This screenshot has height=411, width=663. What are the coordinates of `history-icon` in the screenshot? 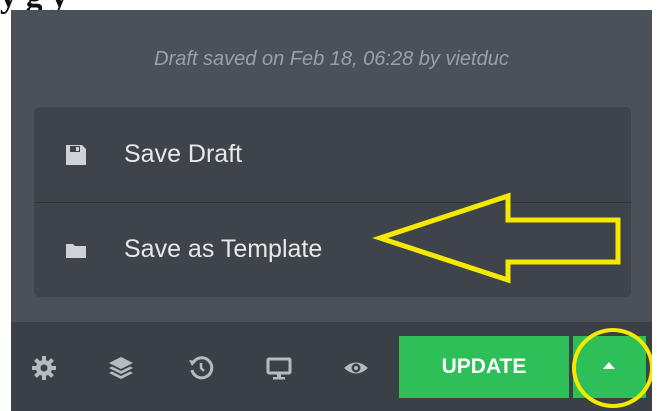 It's located at (201, 368).